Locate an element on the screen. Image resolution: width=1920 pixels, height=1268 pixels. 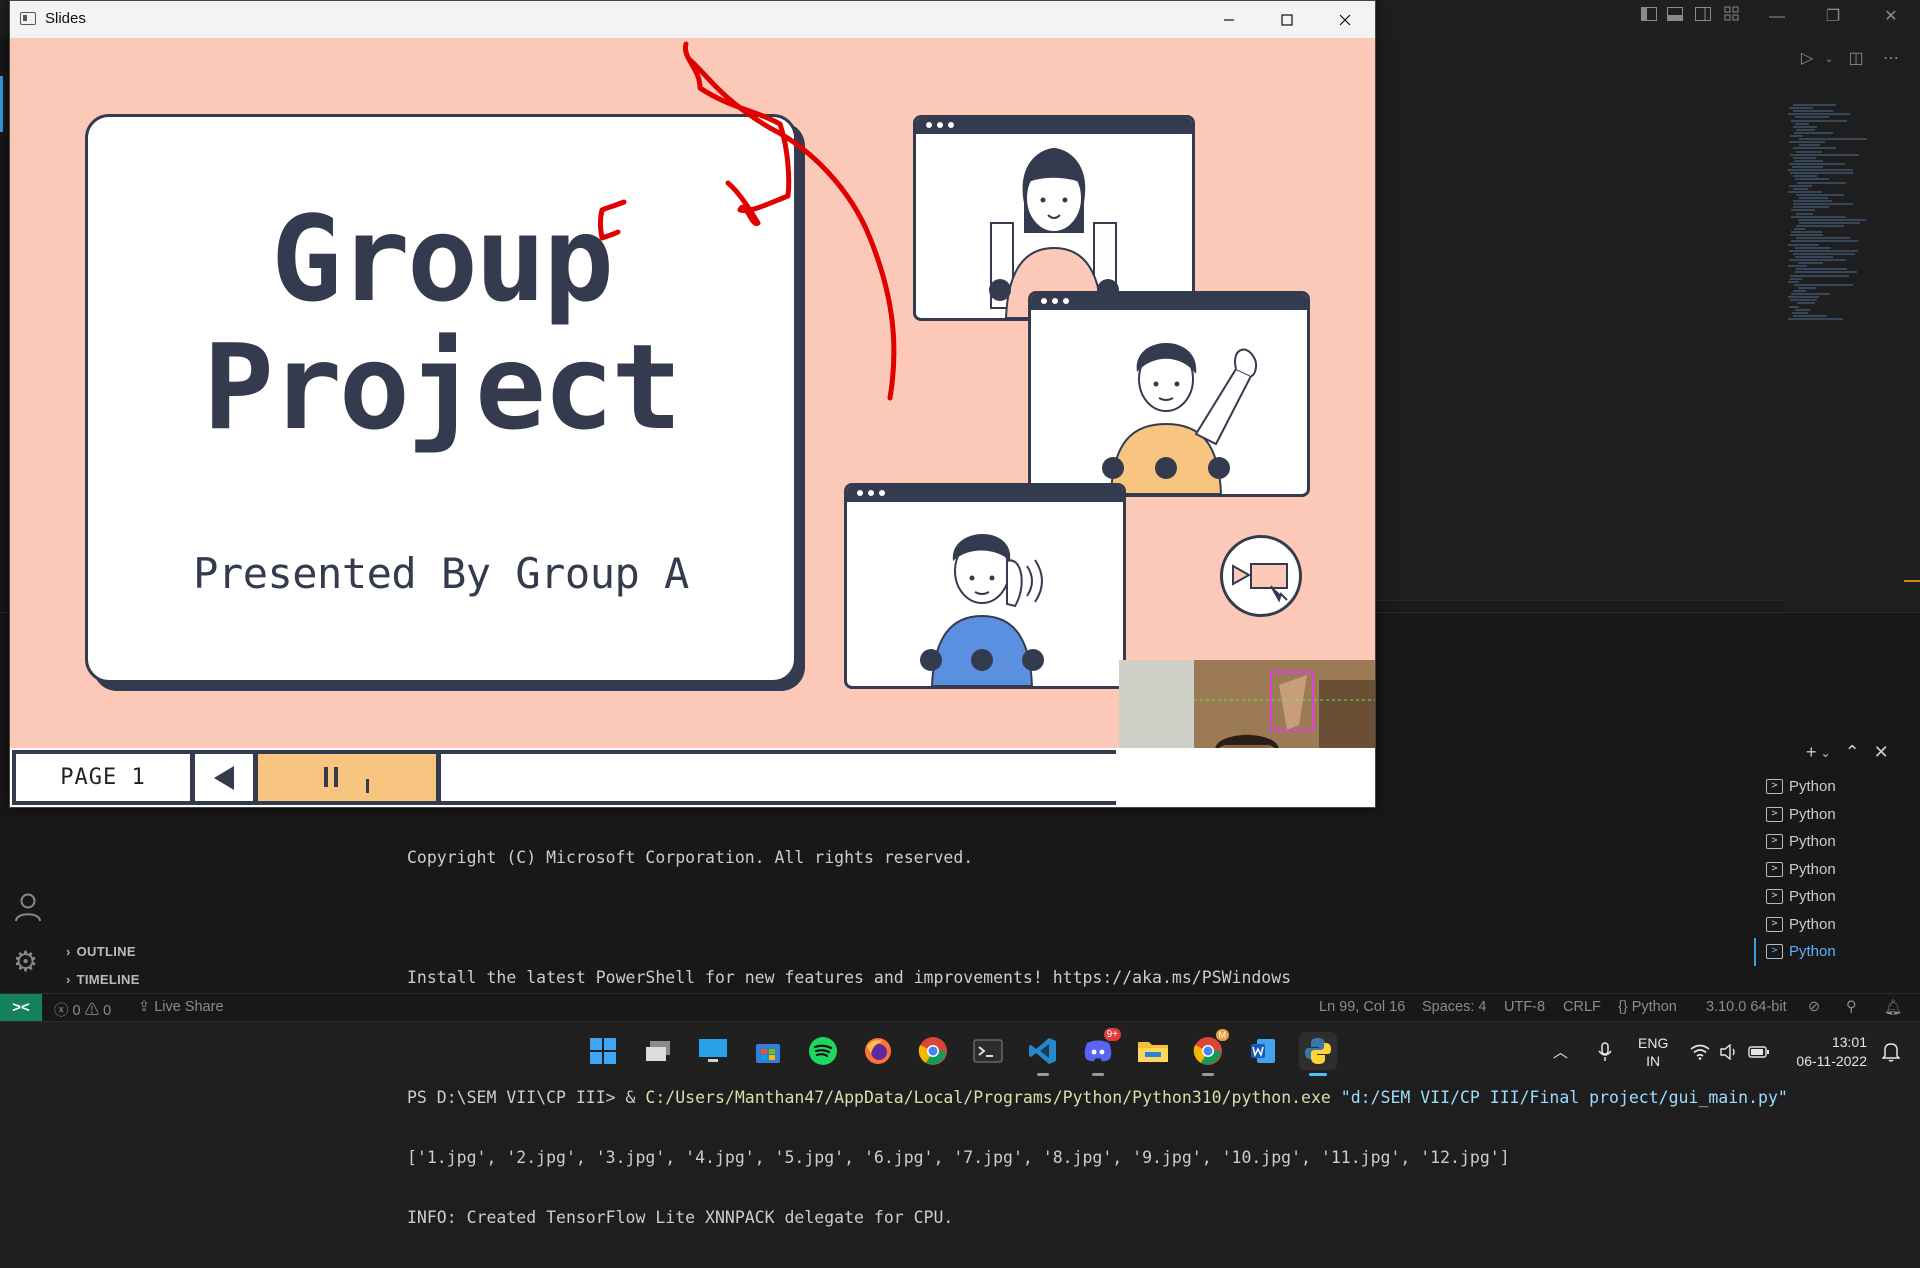
notifications-icon: 🔔︎ is located at coordinates (1893, 1007).